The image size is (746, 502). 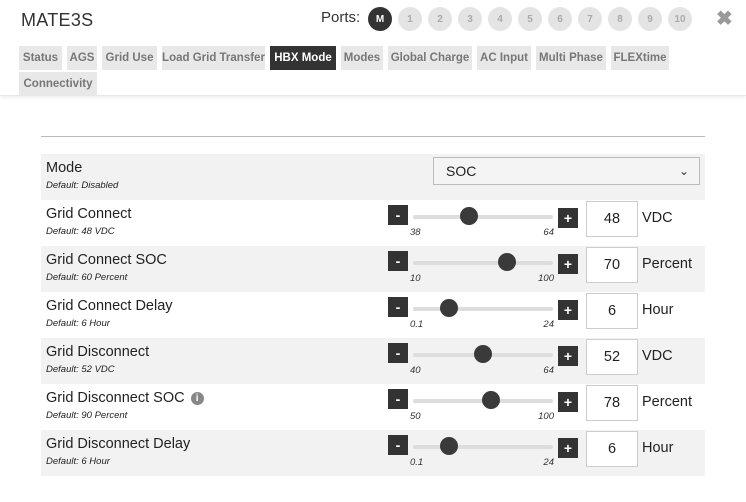 I want to click on grid-disconnect-soc-slider-thumb, so click(x=491, y=400).